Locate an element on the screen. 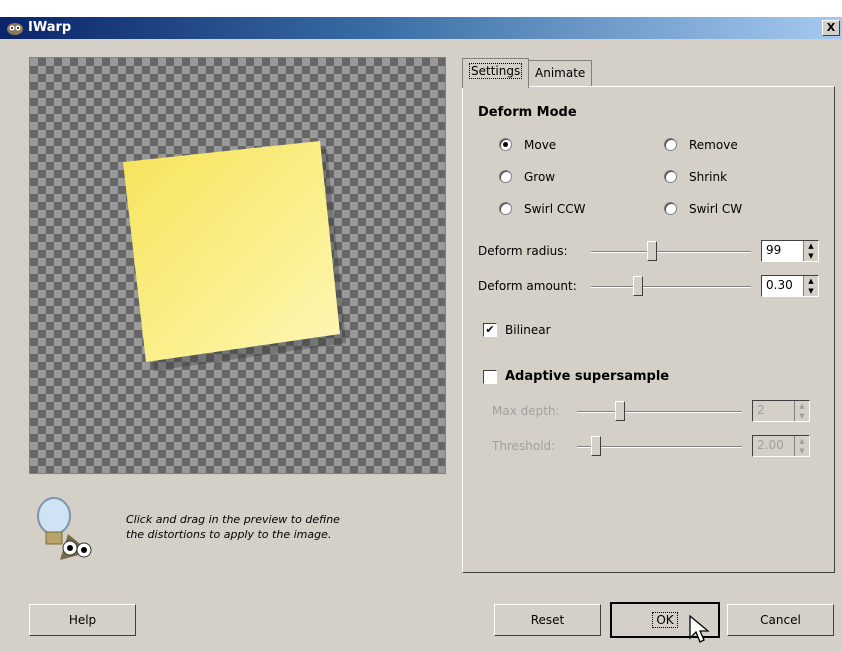 This screenshot has height=652, width=842. title-bar: IWarp X is located at coordinates (421, 28).